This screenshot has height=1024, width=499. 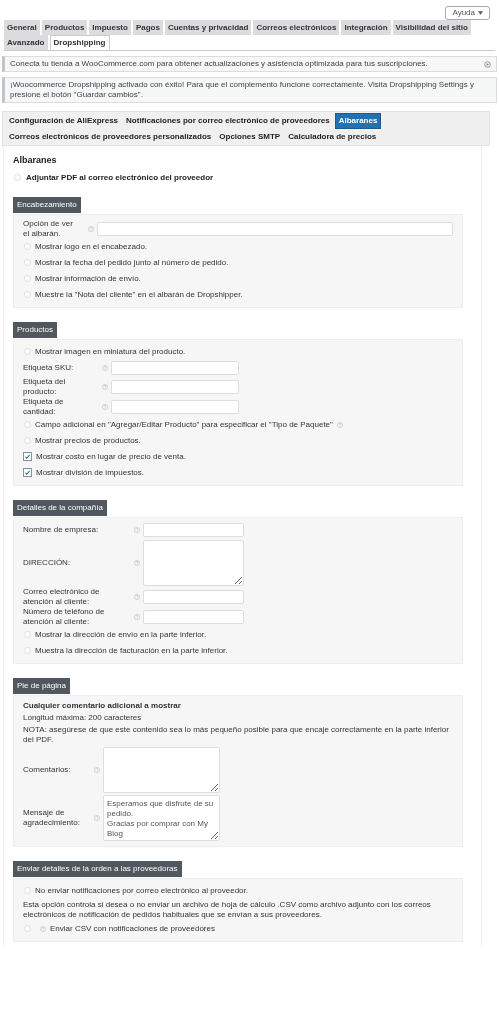 What do you see at coordinates (90, 472) in the screenshot?
I see `checkbox-label: Mostrar división de impuestos.` at bounding box center [90, 472].